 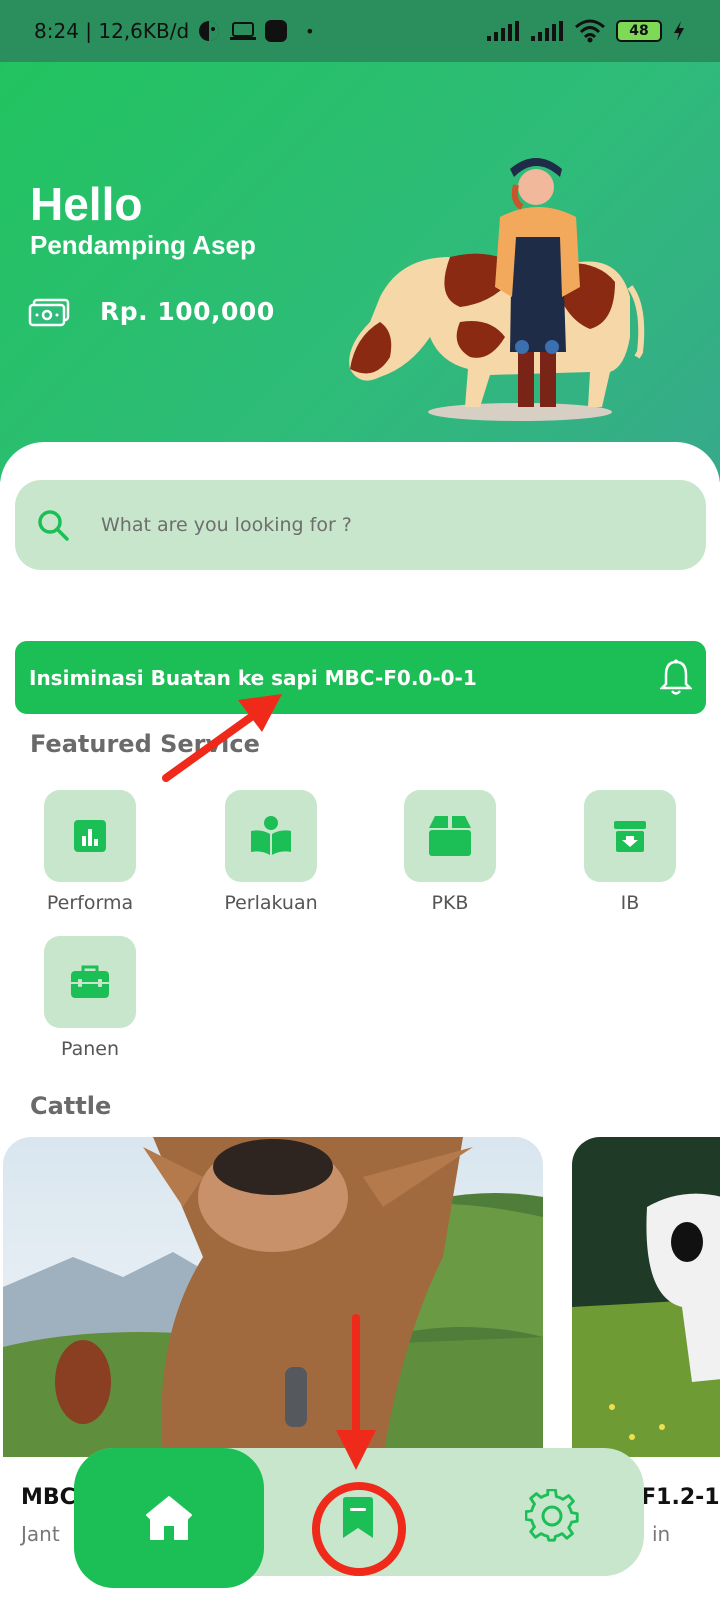 What do you see at coordinates (676, 678) in the screenshot?
I see `bell-icon` at bounding box center [676, 678].